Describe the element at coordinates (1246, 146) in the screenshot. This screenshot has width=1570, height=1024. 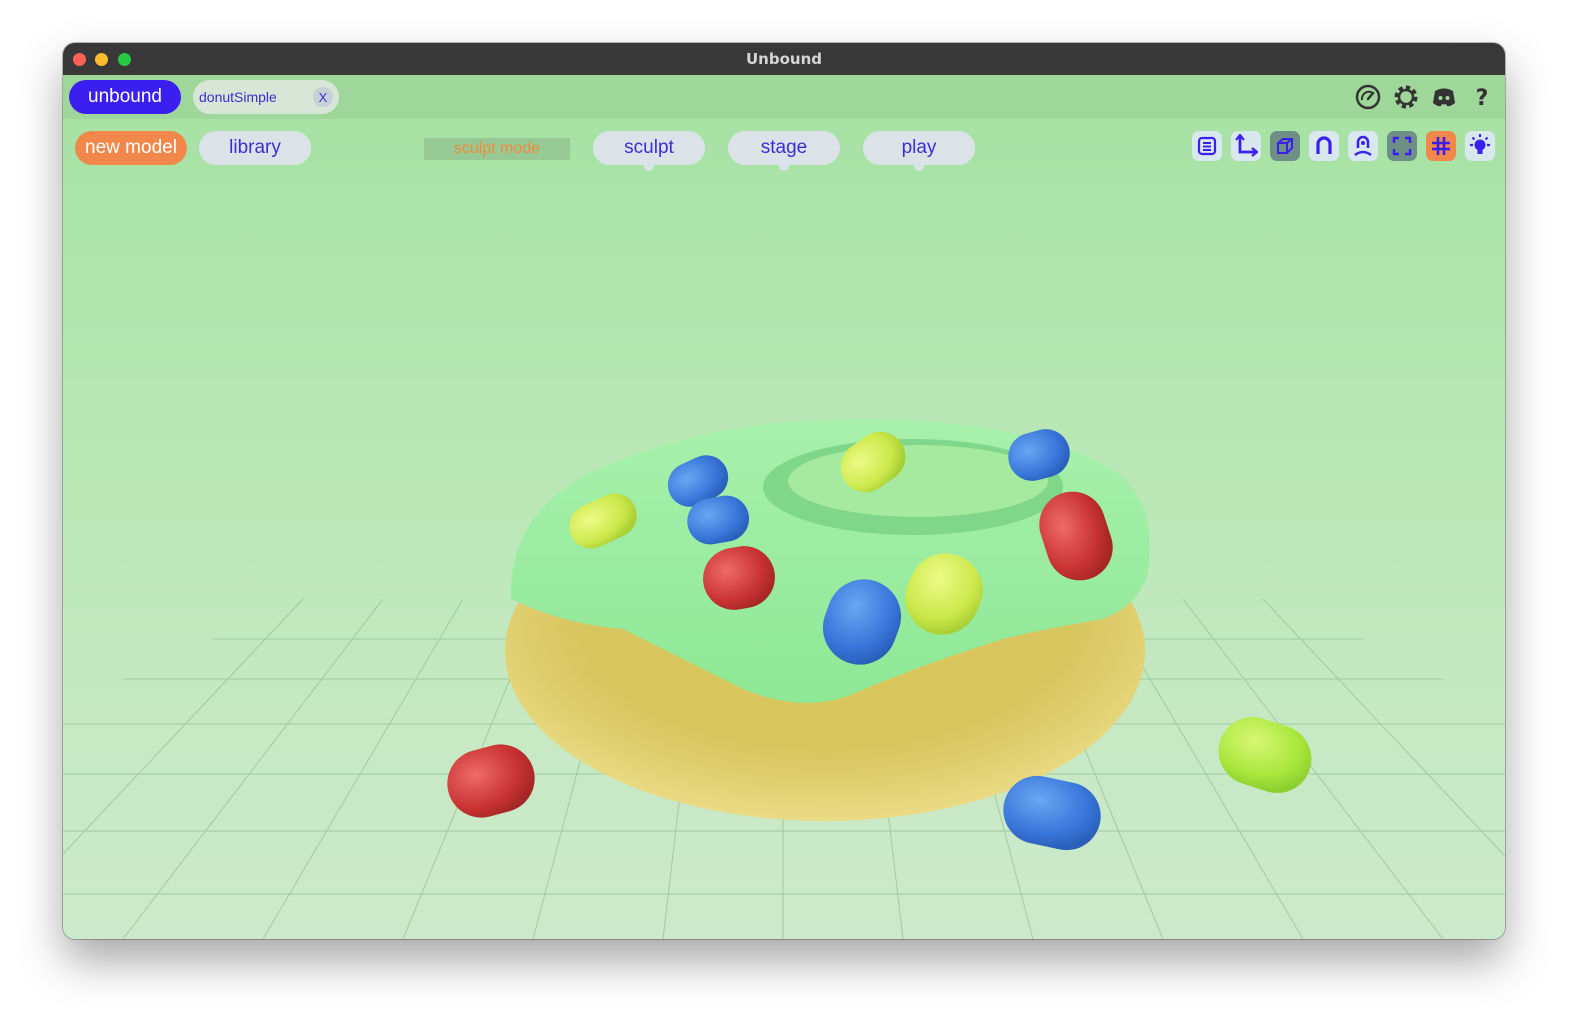
I see `axes-icon` at that location.